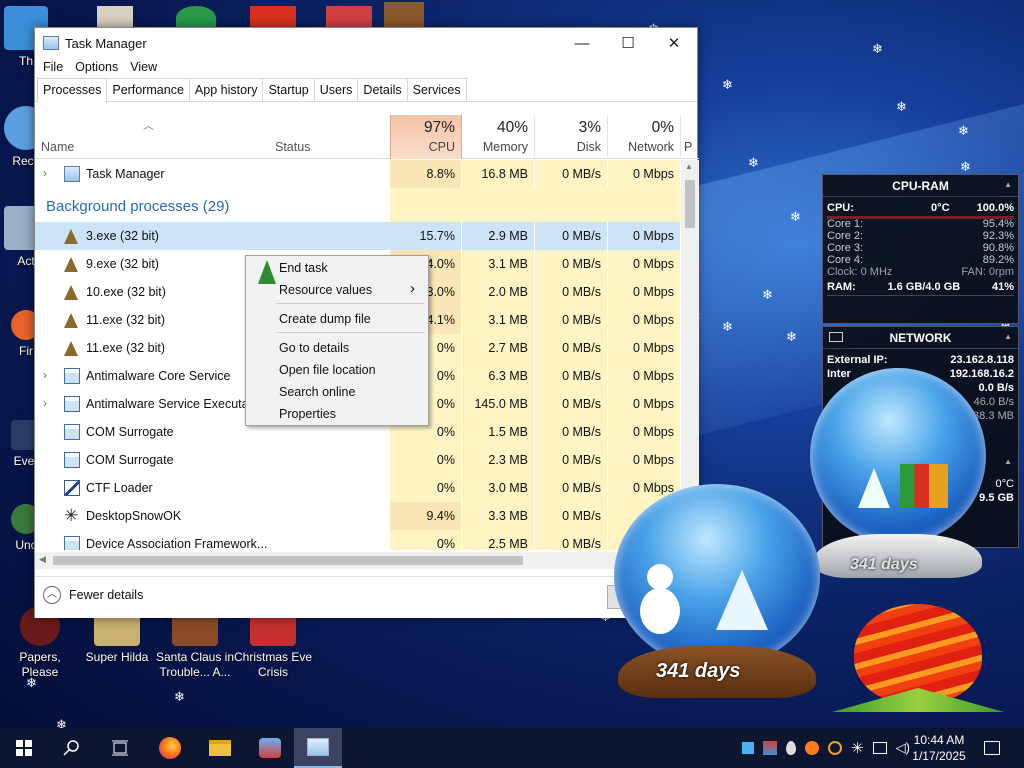 This screenshot has height=768, width=1024. What do you see at coordinates (358, 174) in the screenshot?
I see `table-row: › Task Manager 8.8% 16.8 MB 0 MB/s 0 Mbps` at bounding box center [358, 174].